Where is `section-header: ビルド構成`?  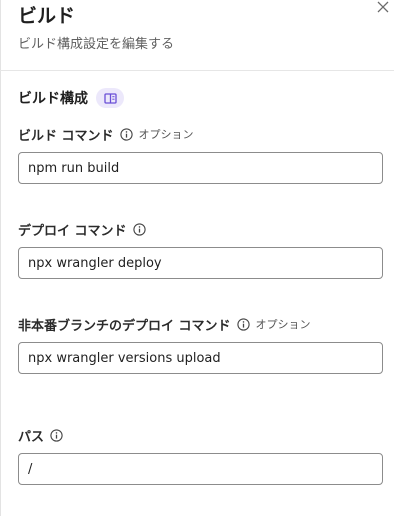
section-header: ビルド構成 is located at coordinates (71, 98).